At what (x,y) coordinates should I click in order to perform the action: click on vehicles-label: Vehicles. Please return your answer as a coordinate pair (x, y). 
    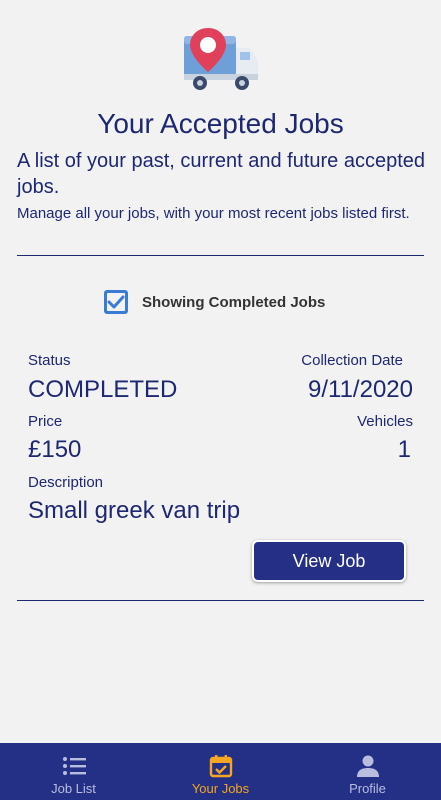
    Looking at the image, I should click on (385, 421).